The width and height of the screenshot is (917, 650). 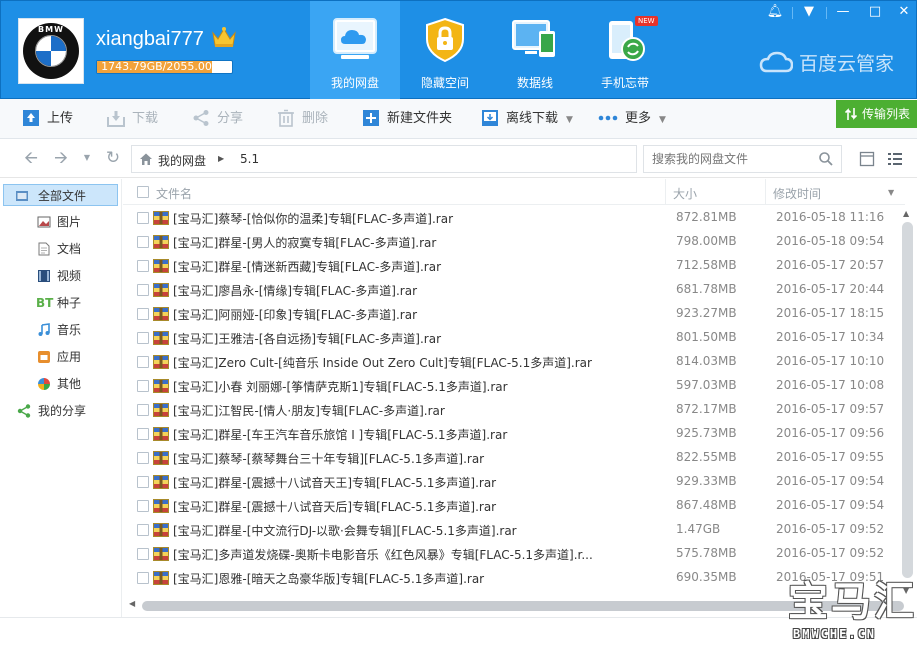 I want to click on file-name: [宝马汇]小春 刘丽娜-[筝情萨克斯1]专辑[FLAC-5.1多声道].rar, so click(x=423, y=386).